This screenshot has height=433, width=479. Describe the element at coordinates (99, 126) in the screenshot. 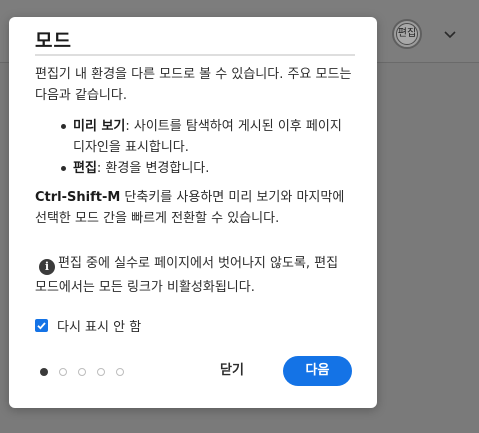

I see `mode-name: 미리 보기` at that location.